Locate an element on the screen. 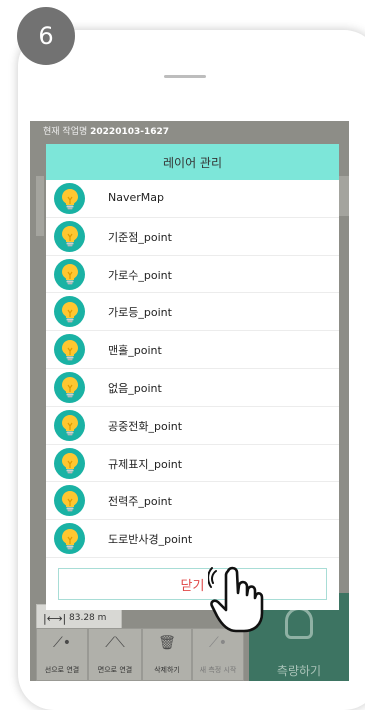  dialog-title: 레이어 관리 is located at coordinates (192, 162).